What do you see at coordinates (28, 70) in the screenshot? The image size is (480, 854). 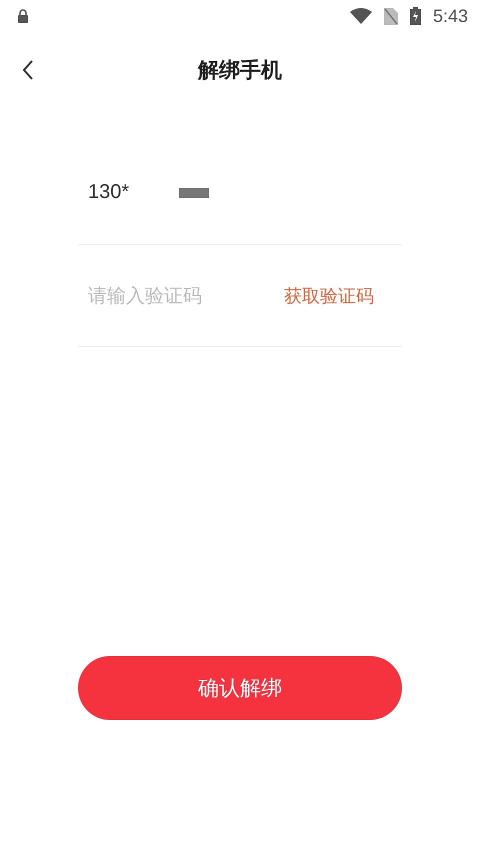 I see `back-icon` at bounding box center [28, 70].